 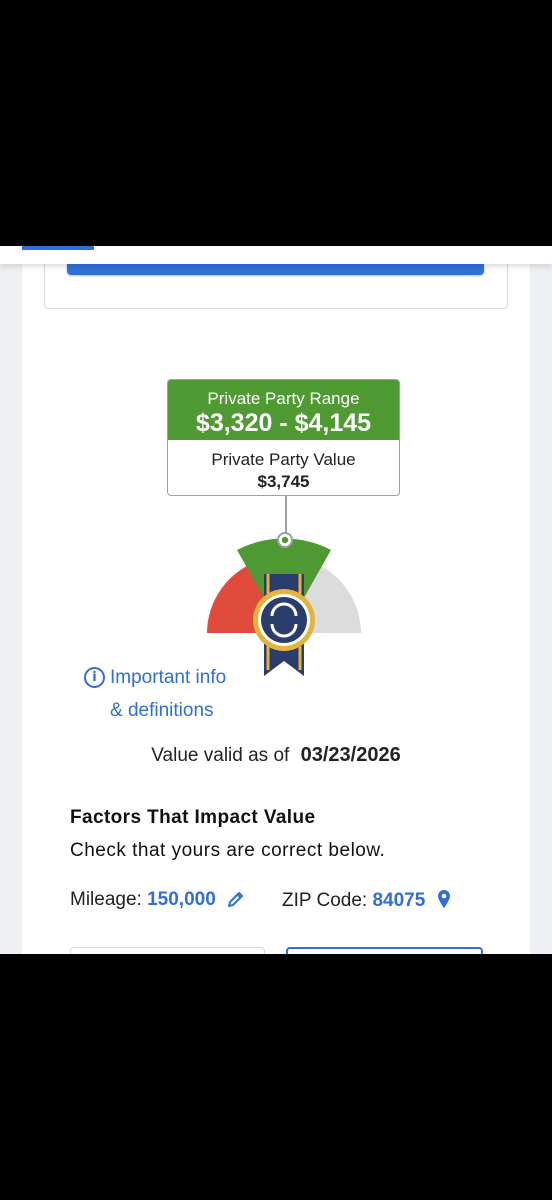 What do you see at coordinates (228, 850) in the screenshot?
I see `factors-subtitle: Check that yours are correct below.` at bounding box center [228, 850].